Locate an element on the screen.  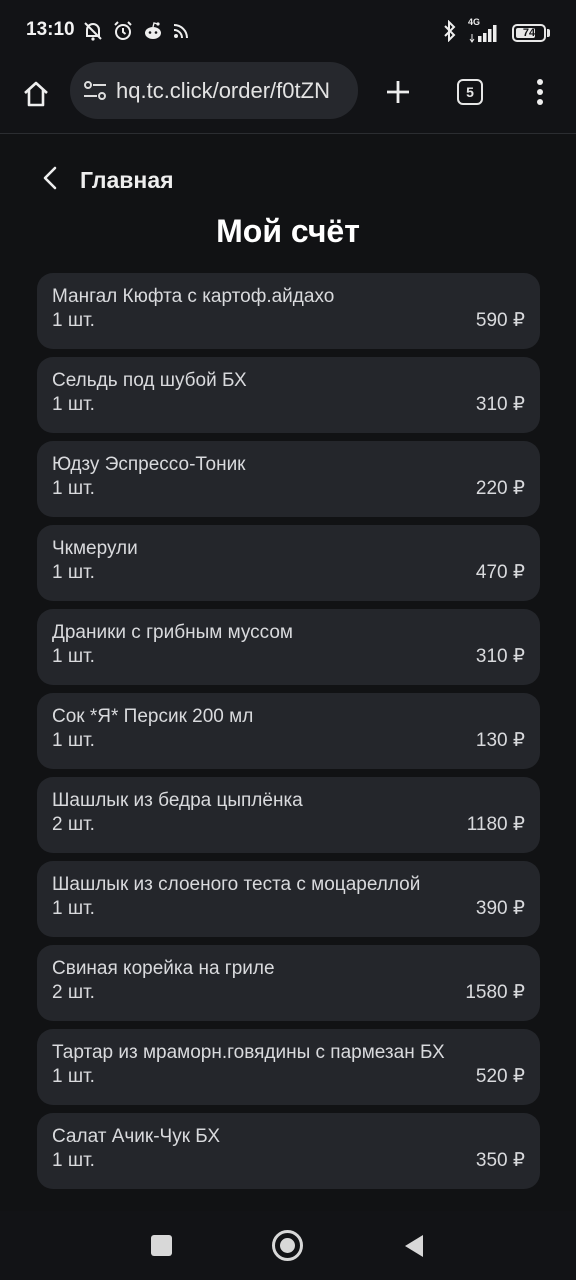
status-time: 13:10 is located at coordinates (50, 29).